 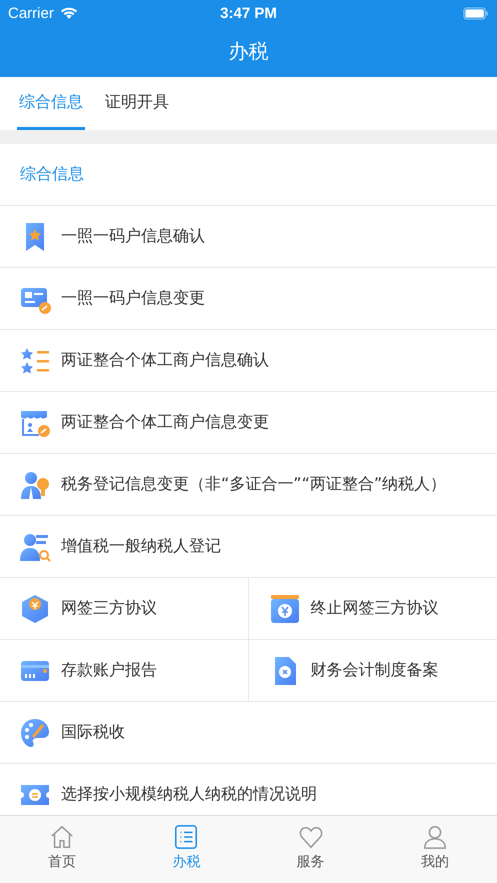 What do you see at coordinates (372, 671) in the screenshot?
I see `list-item: 财务会计制度备案` at bounding box center [372, 671].